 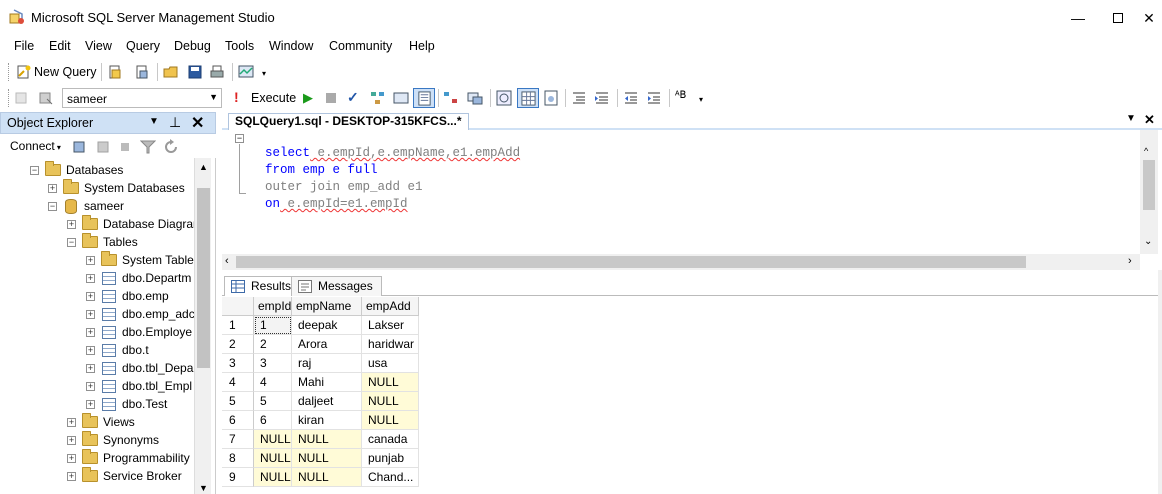 What do you see at coordinates (97, 188) in the screenshot?
I see `tree-node: + System Databases` at bounding box center [97, 188].